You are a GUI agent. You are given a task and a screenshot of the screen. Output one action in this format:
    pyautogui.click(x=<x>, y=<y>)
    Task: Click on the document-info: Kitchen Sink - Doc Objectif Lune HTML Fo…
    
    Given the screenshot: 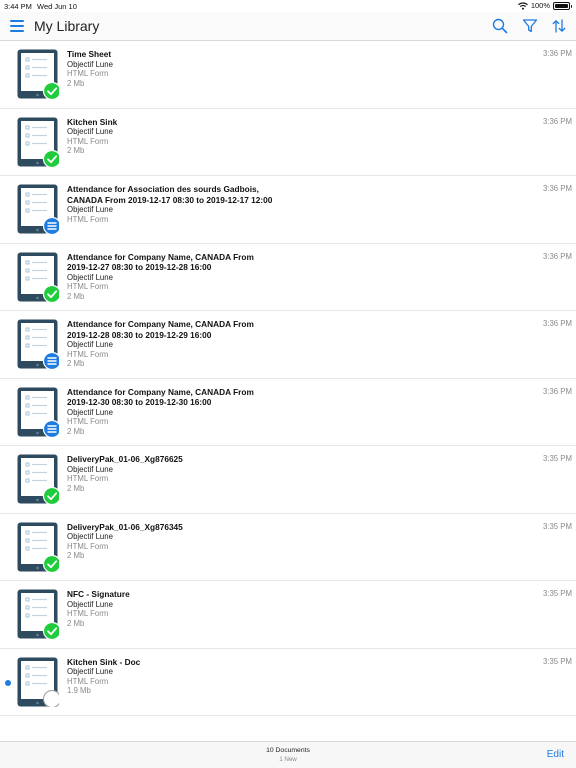 What is the action you would take?
    pyautogui.click(x=172, y=676)
    